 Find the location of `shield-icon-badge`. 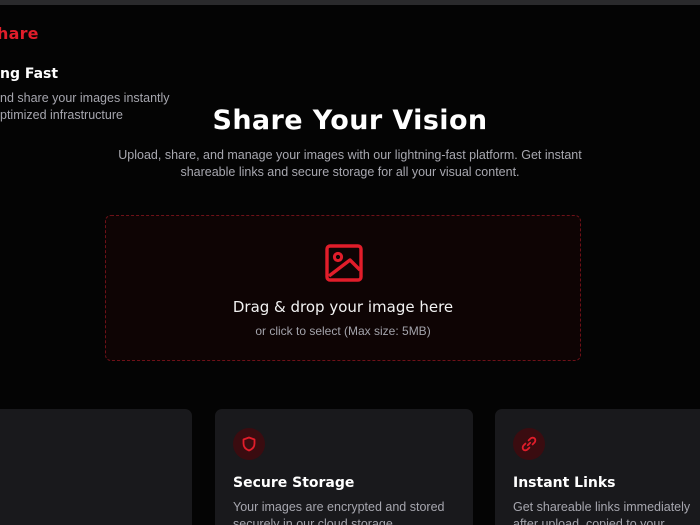

shield-icon-badge is located at coordinates (249, 444).